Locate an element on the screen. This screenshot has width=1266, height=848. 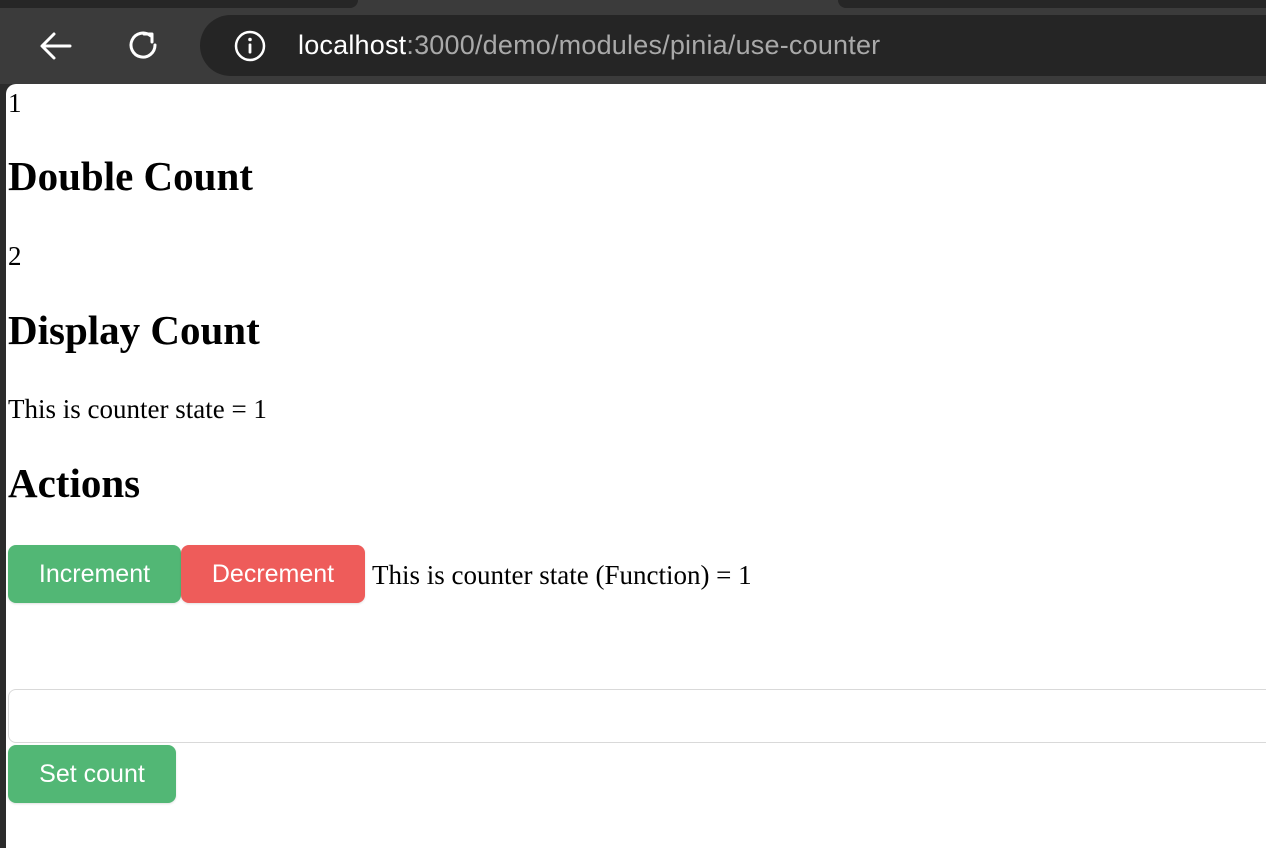
tab-left is located at coordinates (179, 4).